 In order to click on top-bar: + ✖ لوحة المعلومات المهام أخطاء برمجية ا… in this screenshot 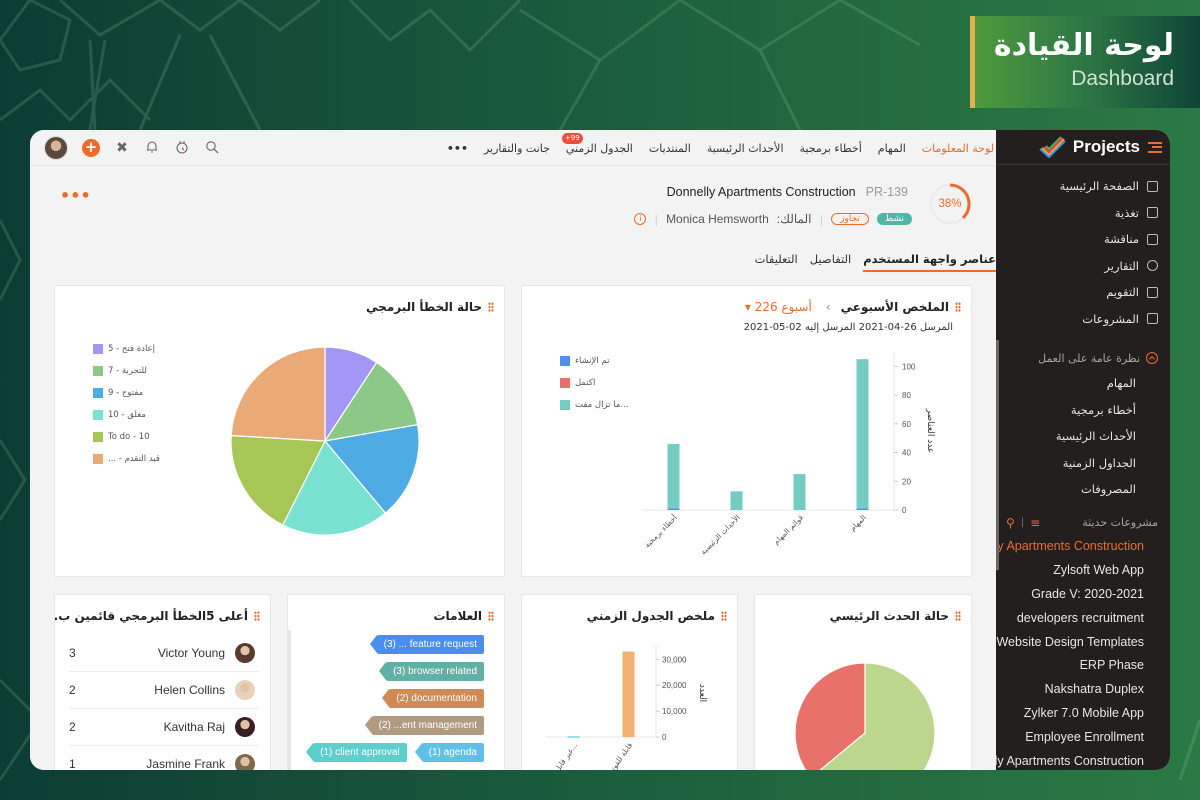, I will do `click(513, 148)`.